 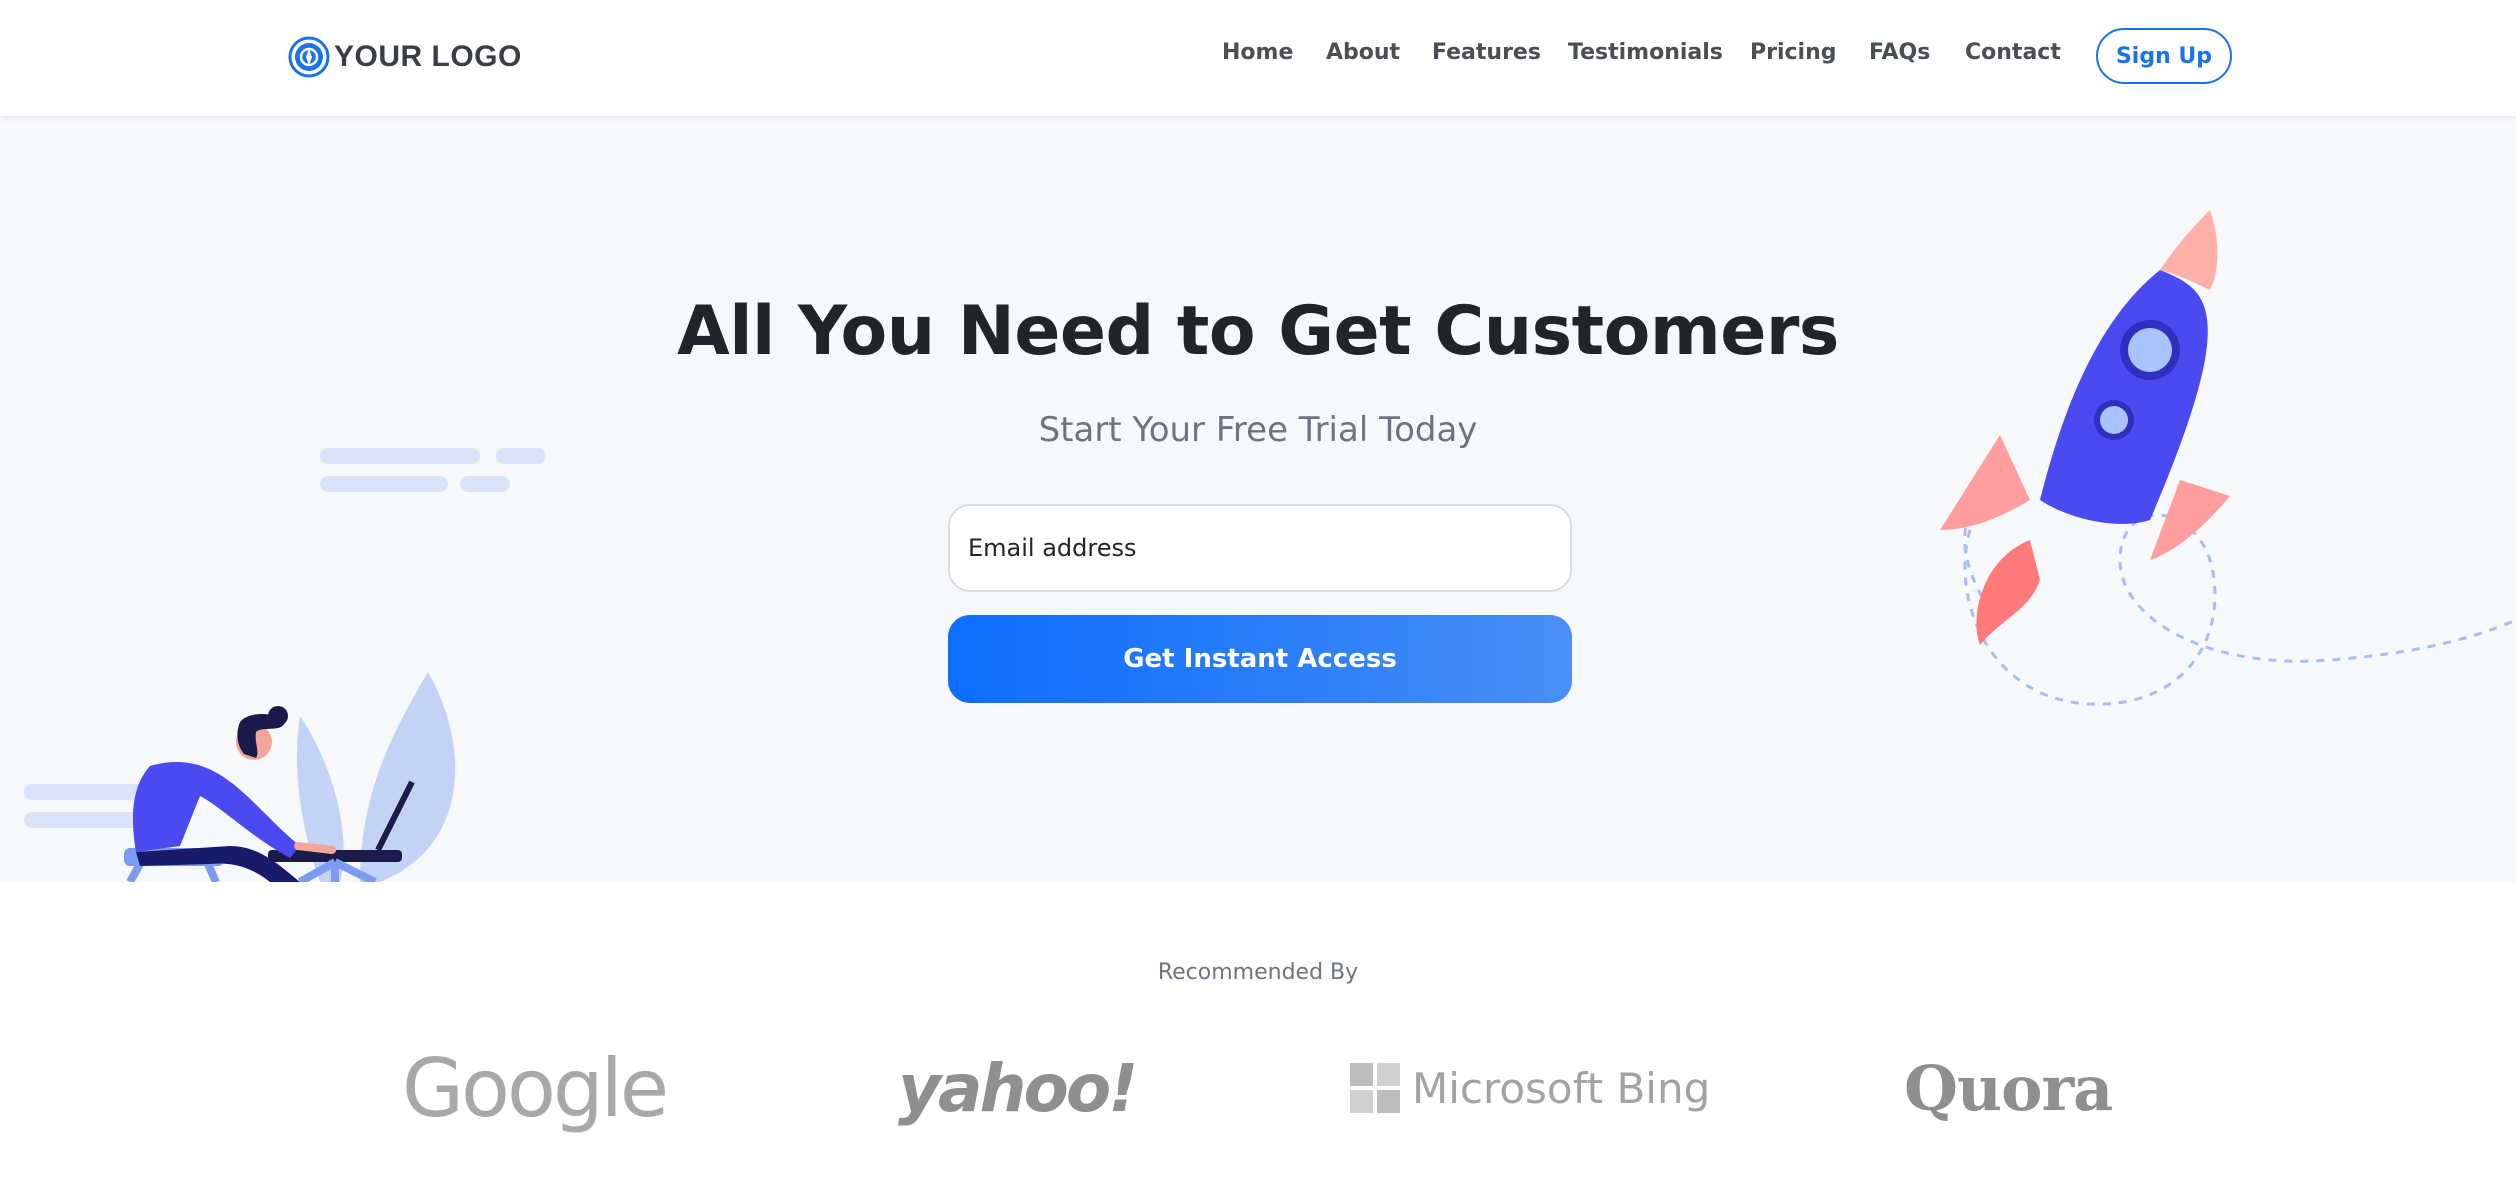 I want to click on quora-logo: Quora, so click(x=2008, y=1088).